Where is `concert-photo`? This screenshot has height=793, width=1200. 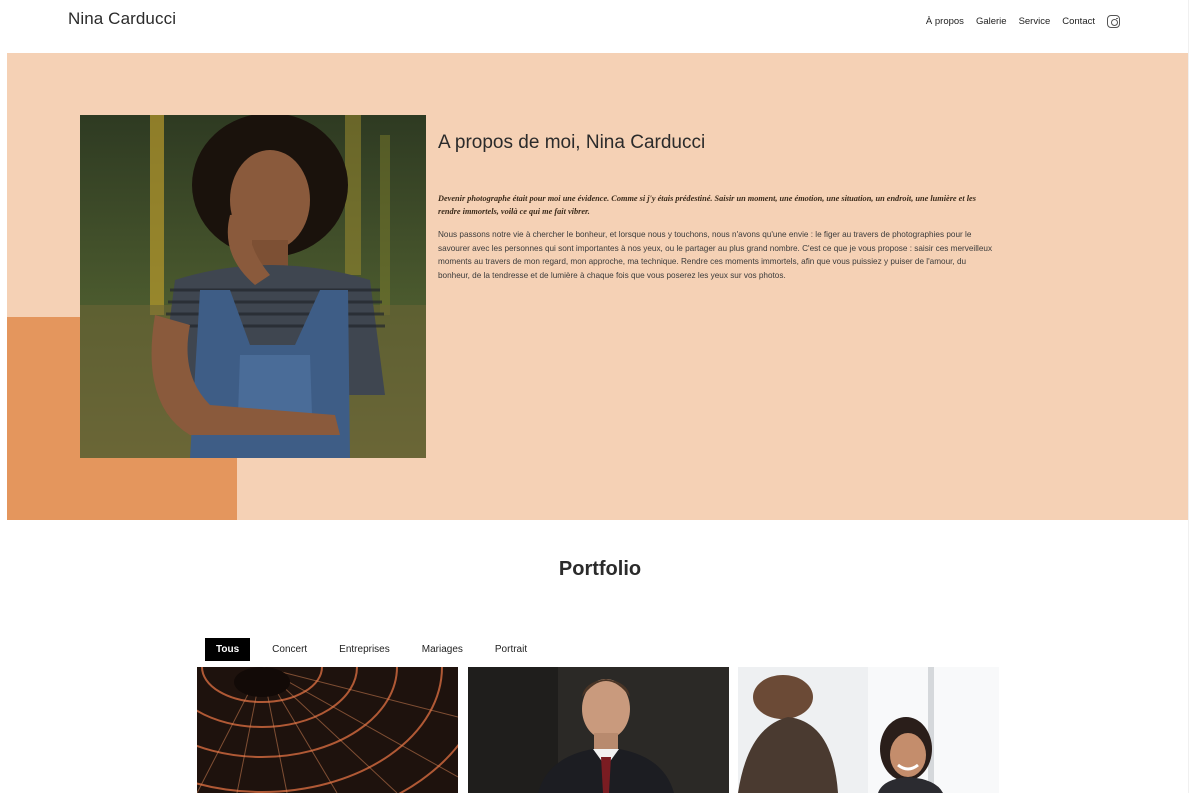
concert-photo is located at coordinates (327, 730).